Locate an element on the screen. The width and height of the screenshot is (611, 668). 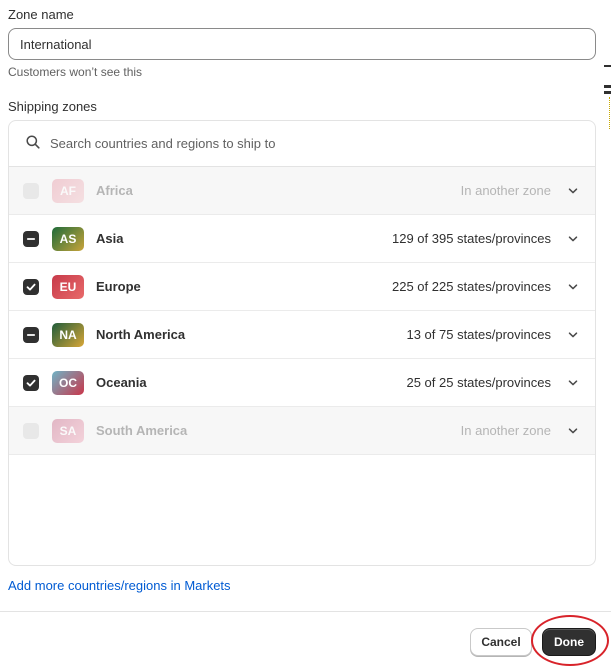
region-name: North America is located at coordinates (141, 334).